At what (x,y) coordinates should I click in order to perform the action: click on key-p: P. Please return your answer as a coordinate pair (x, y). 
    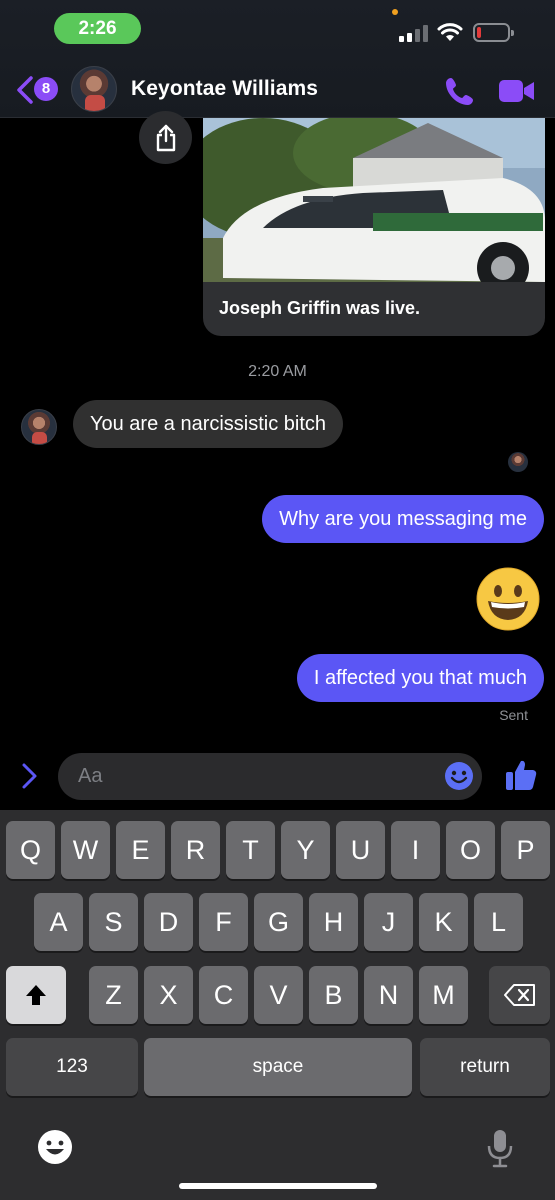
    Looking at the image, I should click on (525, 850).